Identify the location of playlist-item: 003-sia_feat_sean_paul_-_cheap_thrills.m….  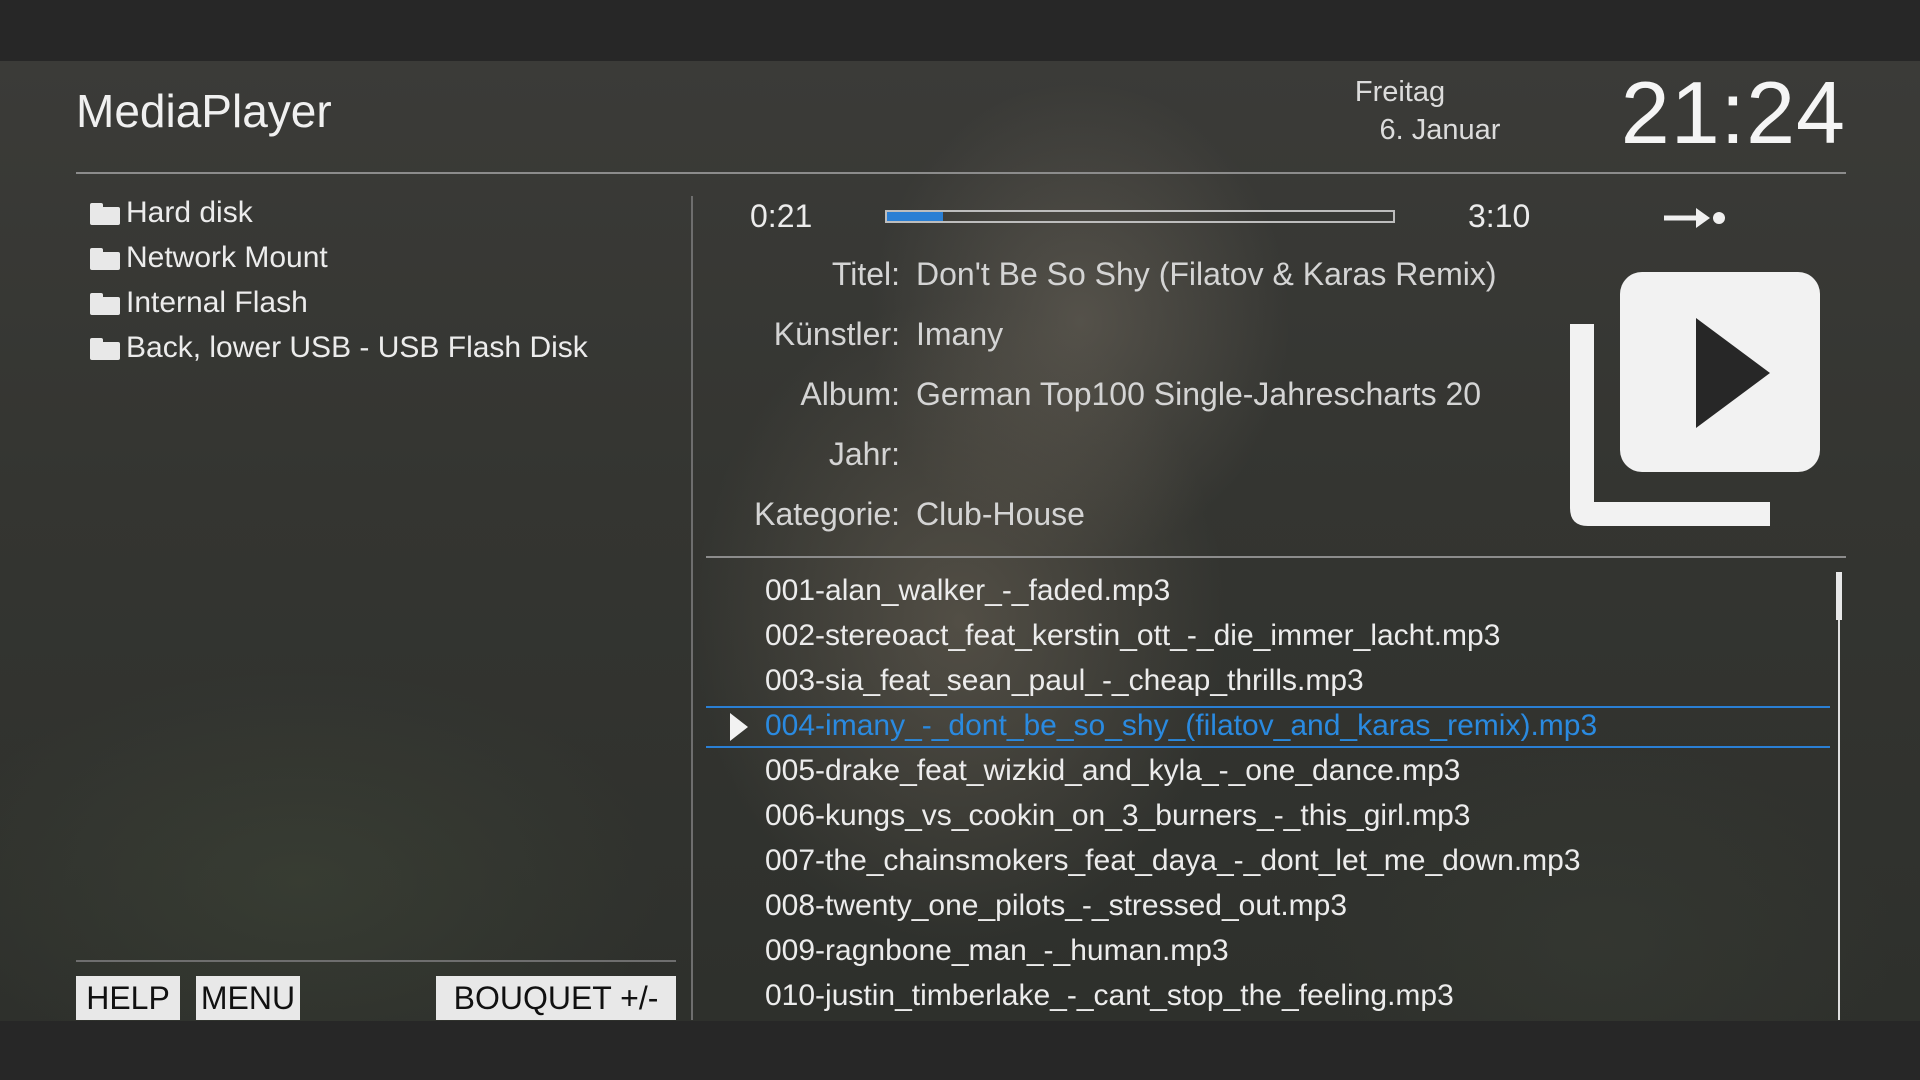
(1064, 684).